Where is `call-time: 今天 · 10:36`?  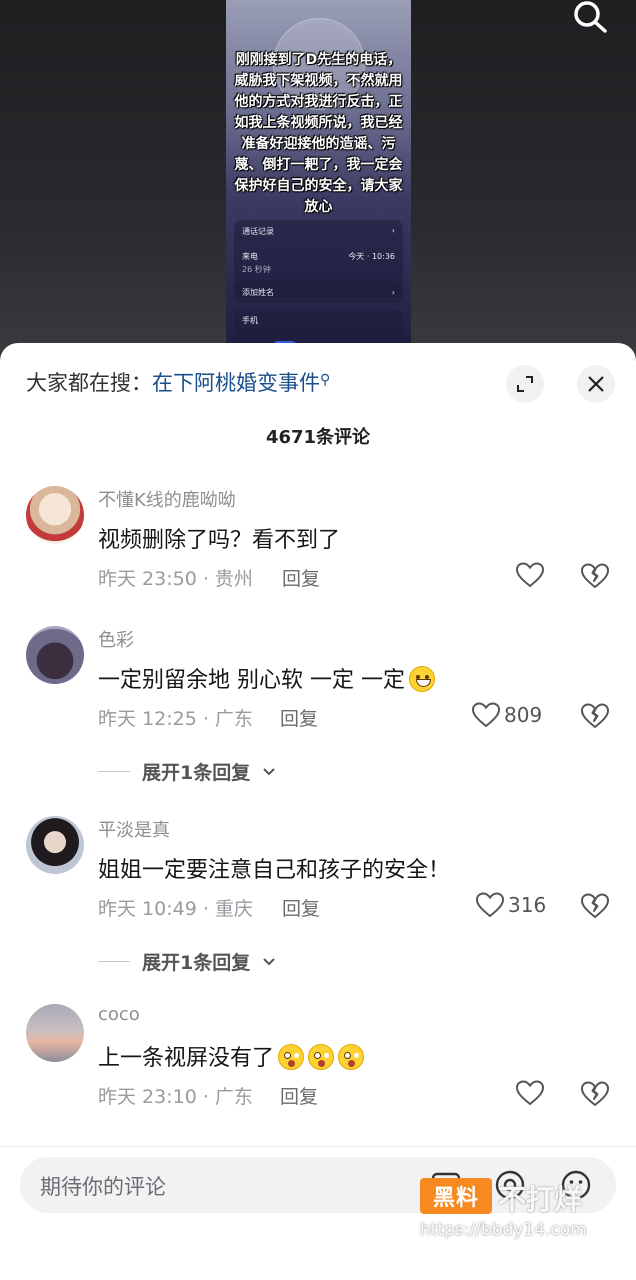
call-time: 今天 · 10:36 is located at coordinates (371, 256).